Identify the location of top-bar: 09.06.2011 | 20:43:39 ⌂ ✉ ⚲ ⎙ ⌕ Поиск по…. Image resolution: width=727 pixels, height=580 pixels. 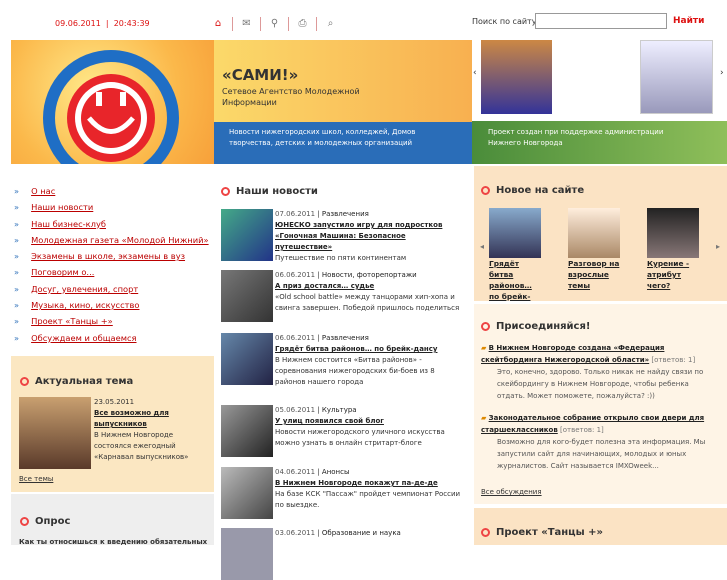
(363, 20).